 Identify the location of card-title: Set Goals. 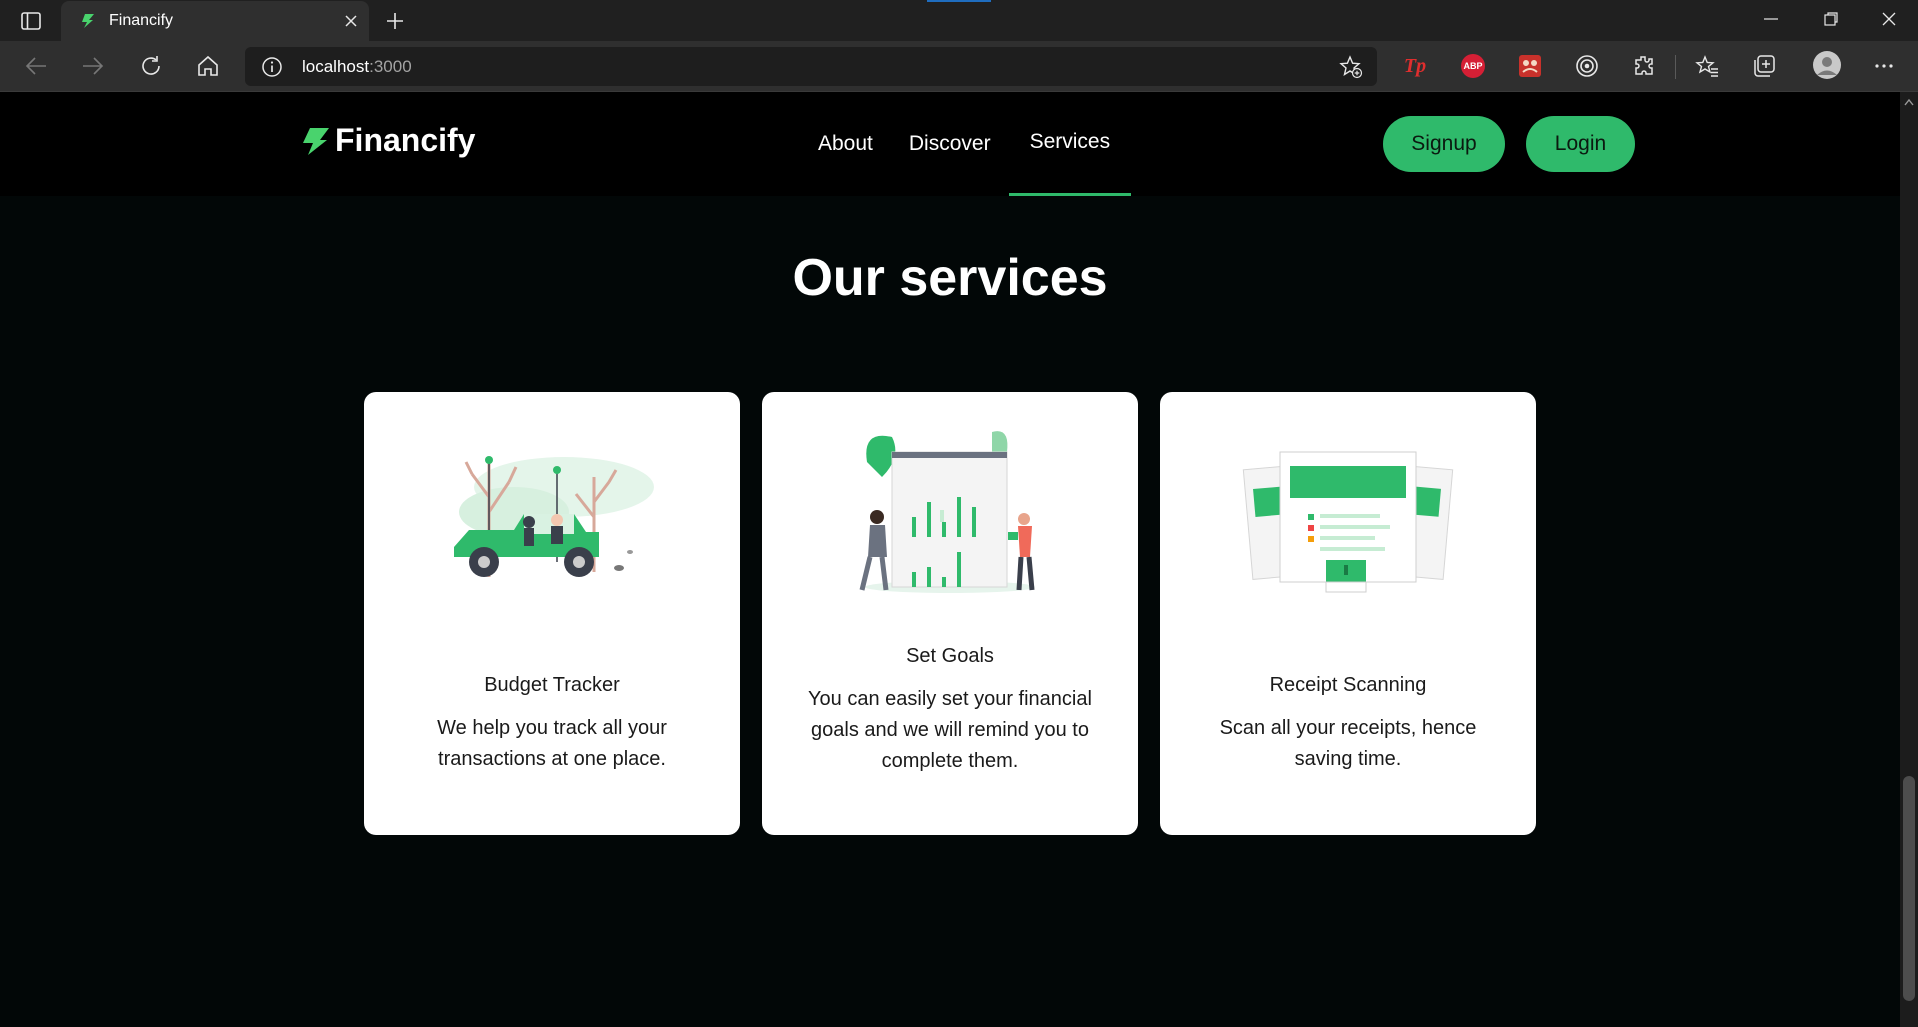
(950, 656).